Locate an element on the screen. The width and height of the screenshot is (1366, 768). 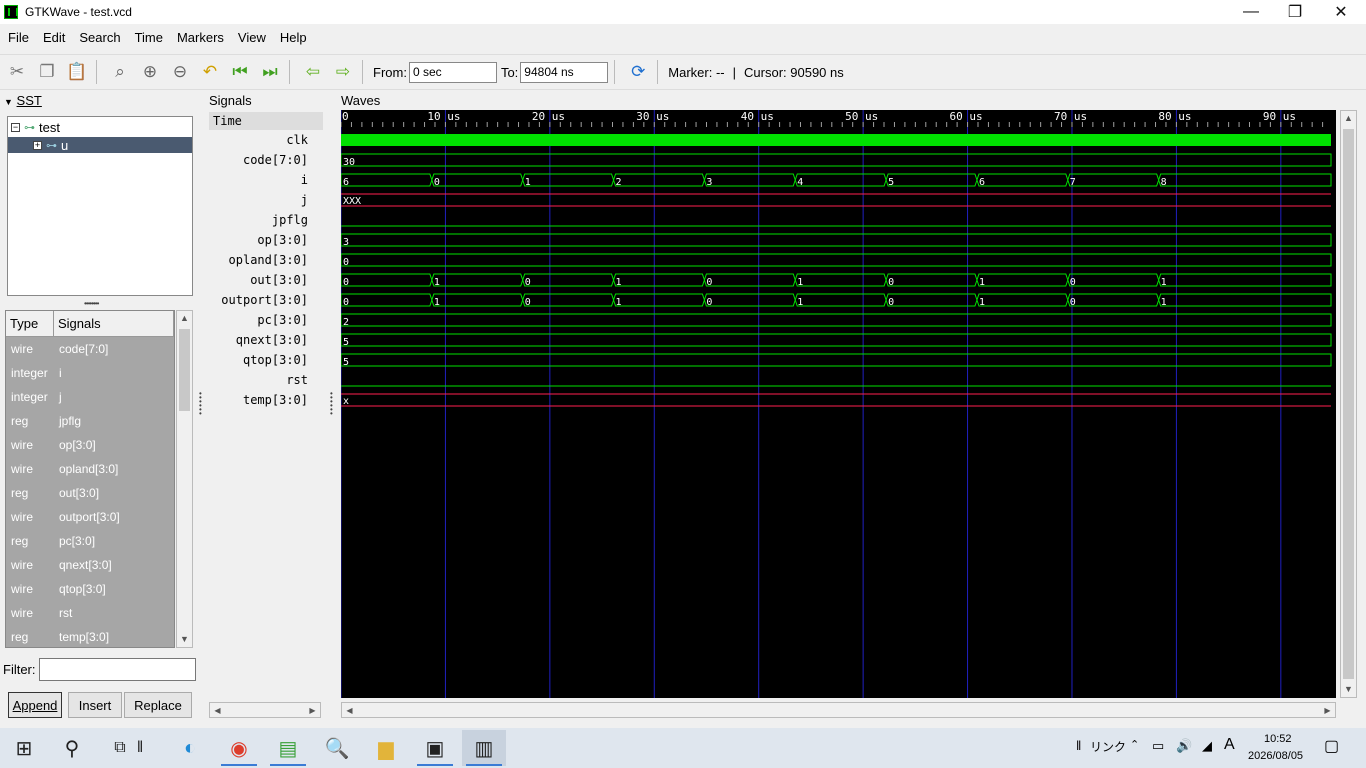
chevron-up-icon: ⌃ is located at coordinates (1134, 744).